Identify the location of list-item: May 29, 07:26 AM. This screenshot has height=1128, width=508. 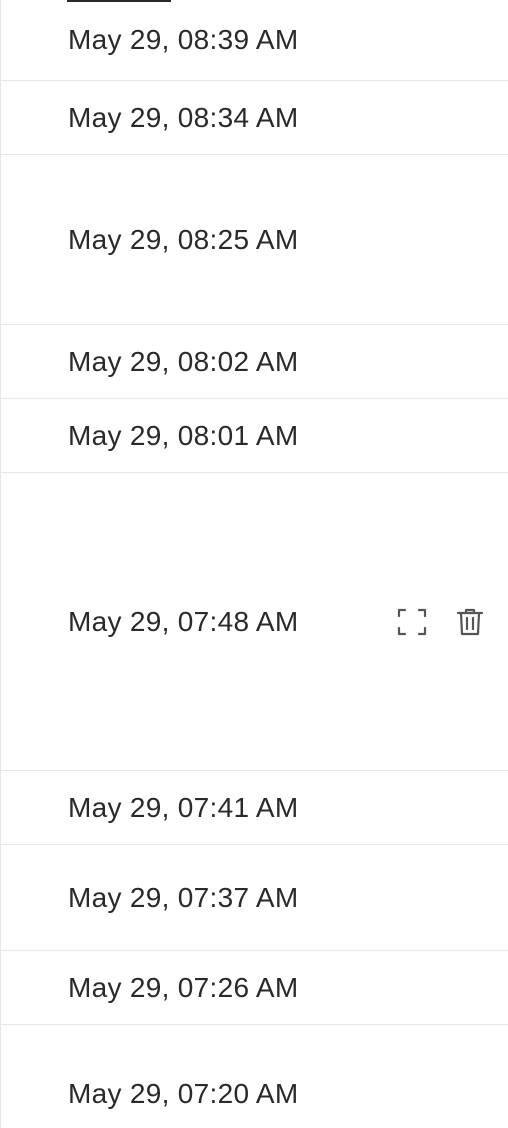
(254, 988).